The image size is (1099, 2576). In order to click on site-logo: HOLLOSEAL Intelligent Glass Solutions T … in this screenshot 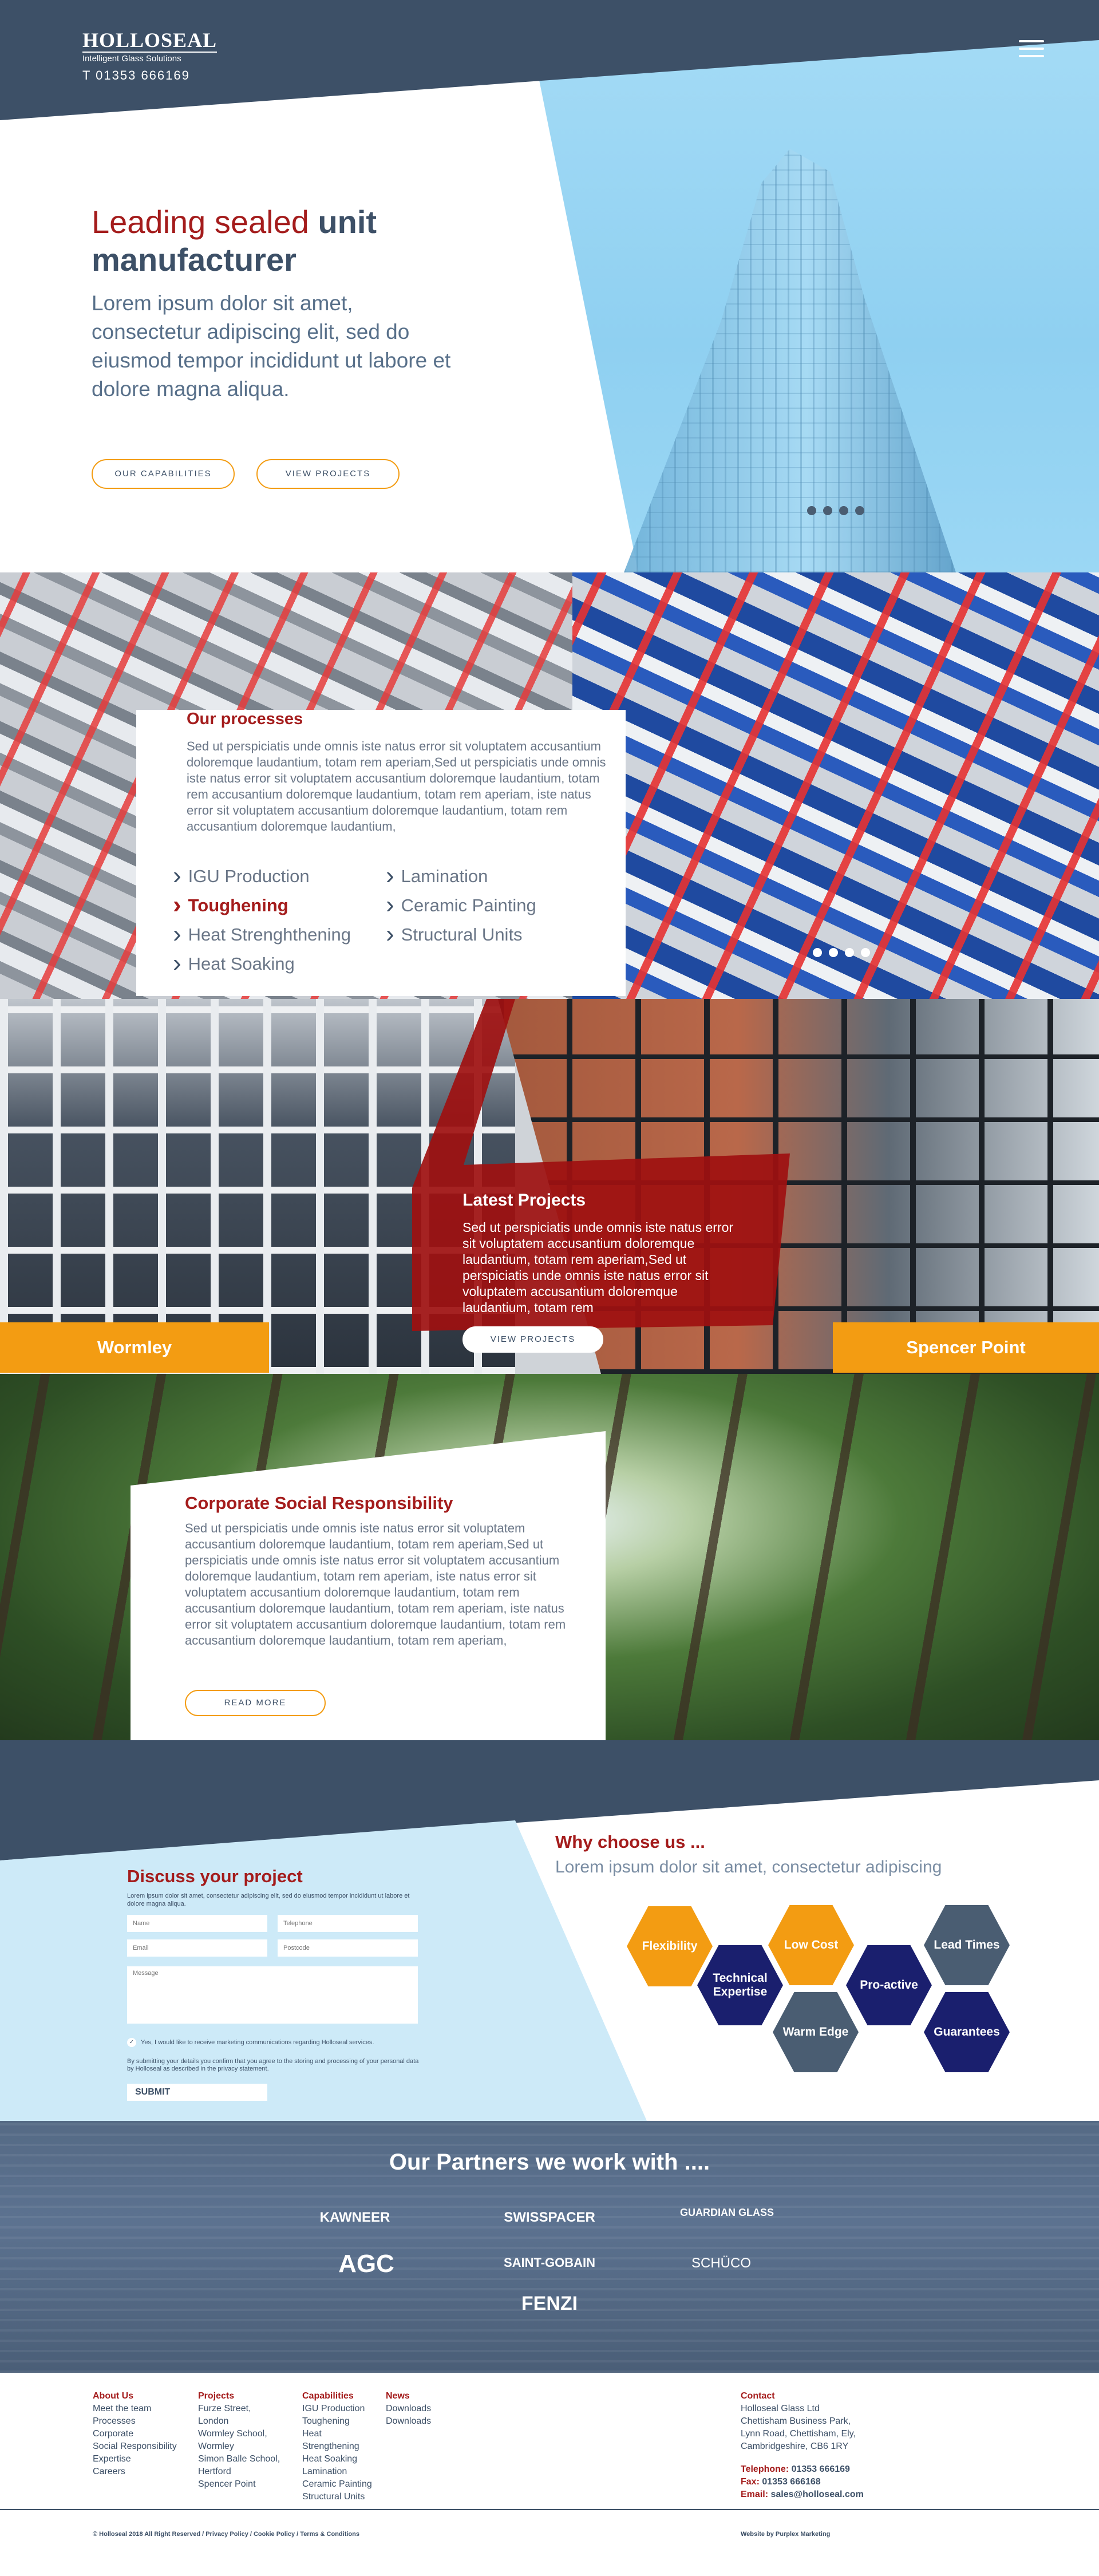, I will do `click(150, 56)`.